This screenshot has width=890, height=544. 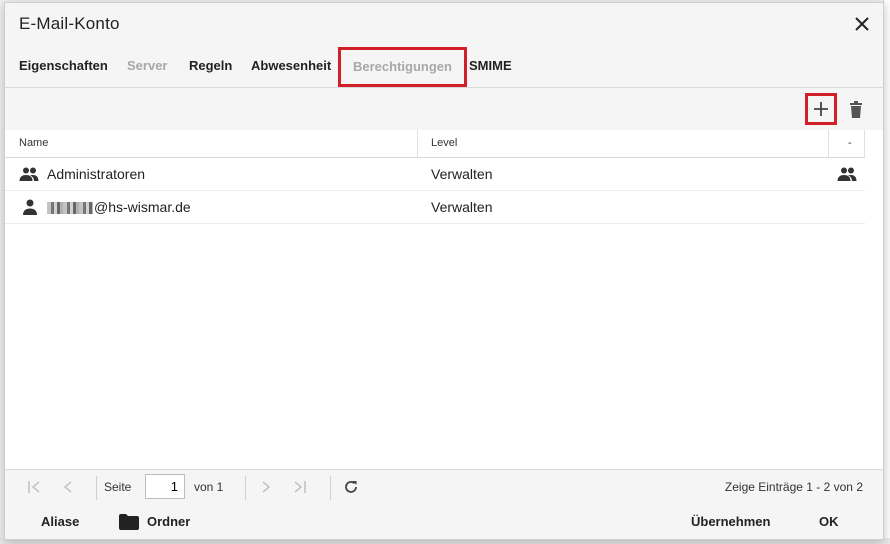 I want to click on dialog-footer: Aliase Ordner Übernehmen OK, so click(x=444, y=522).